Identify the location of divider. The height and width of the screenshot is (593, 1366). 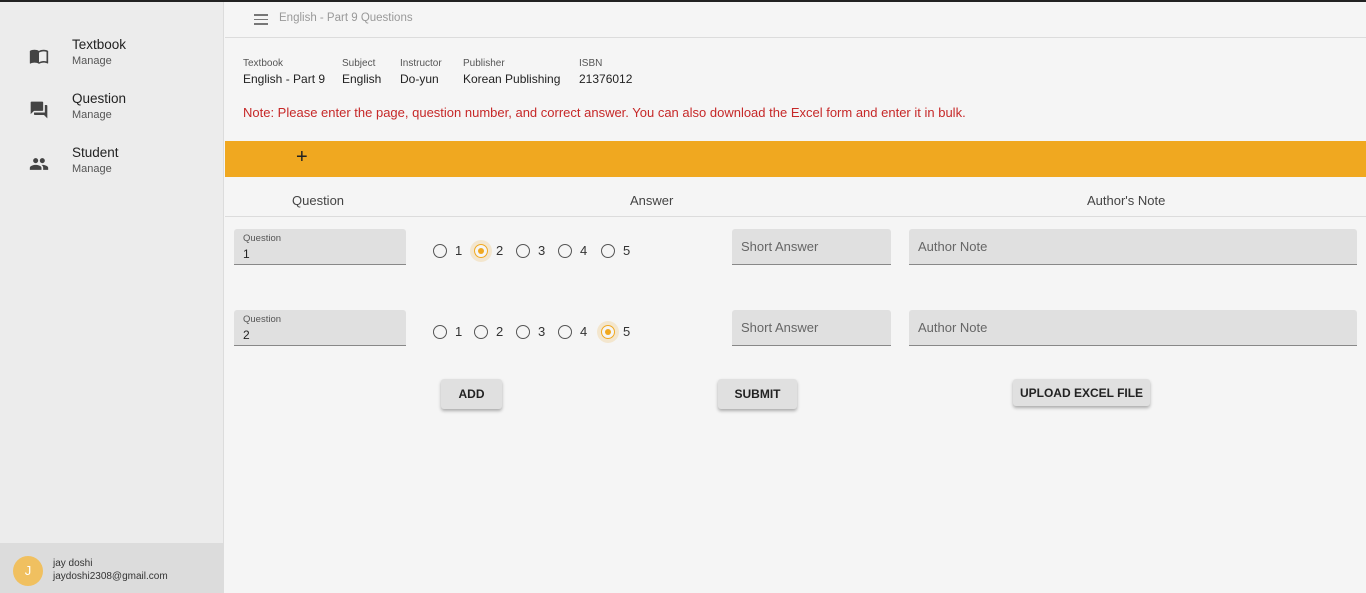
(795, 216).